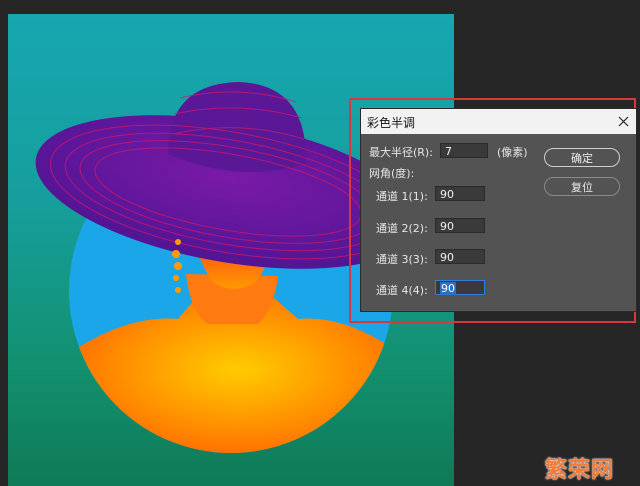 The width and height of the screenshot is (640, 486). I want to click on ok-button: 确定, so click(582, 157).